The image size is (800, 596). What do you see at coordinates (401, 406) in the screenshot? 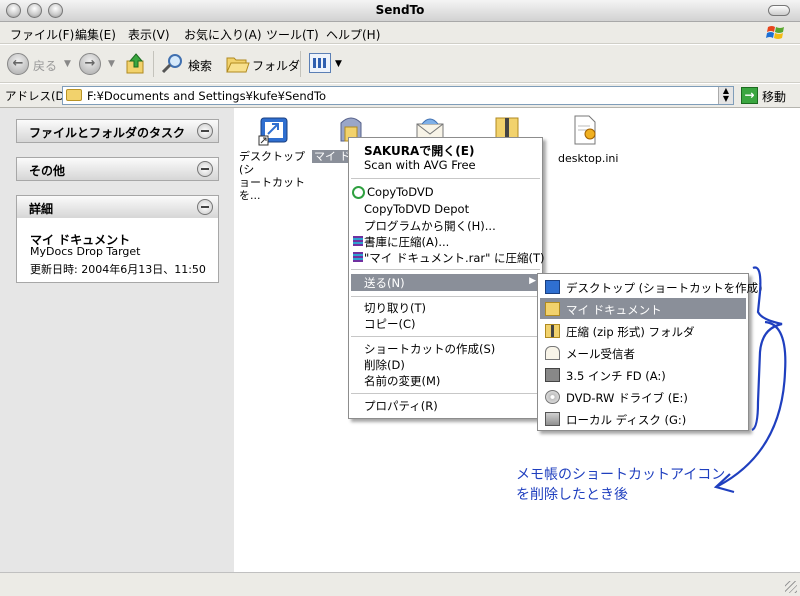
I see `menu-item-properties: プロパティ(R)` at bounding box center [401, 406].